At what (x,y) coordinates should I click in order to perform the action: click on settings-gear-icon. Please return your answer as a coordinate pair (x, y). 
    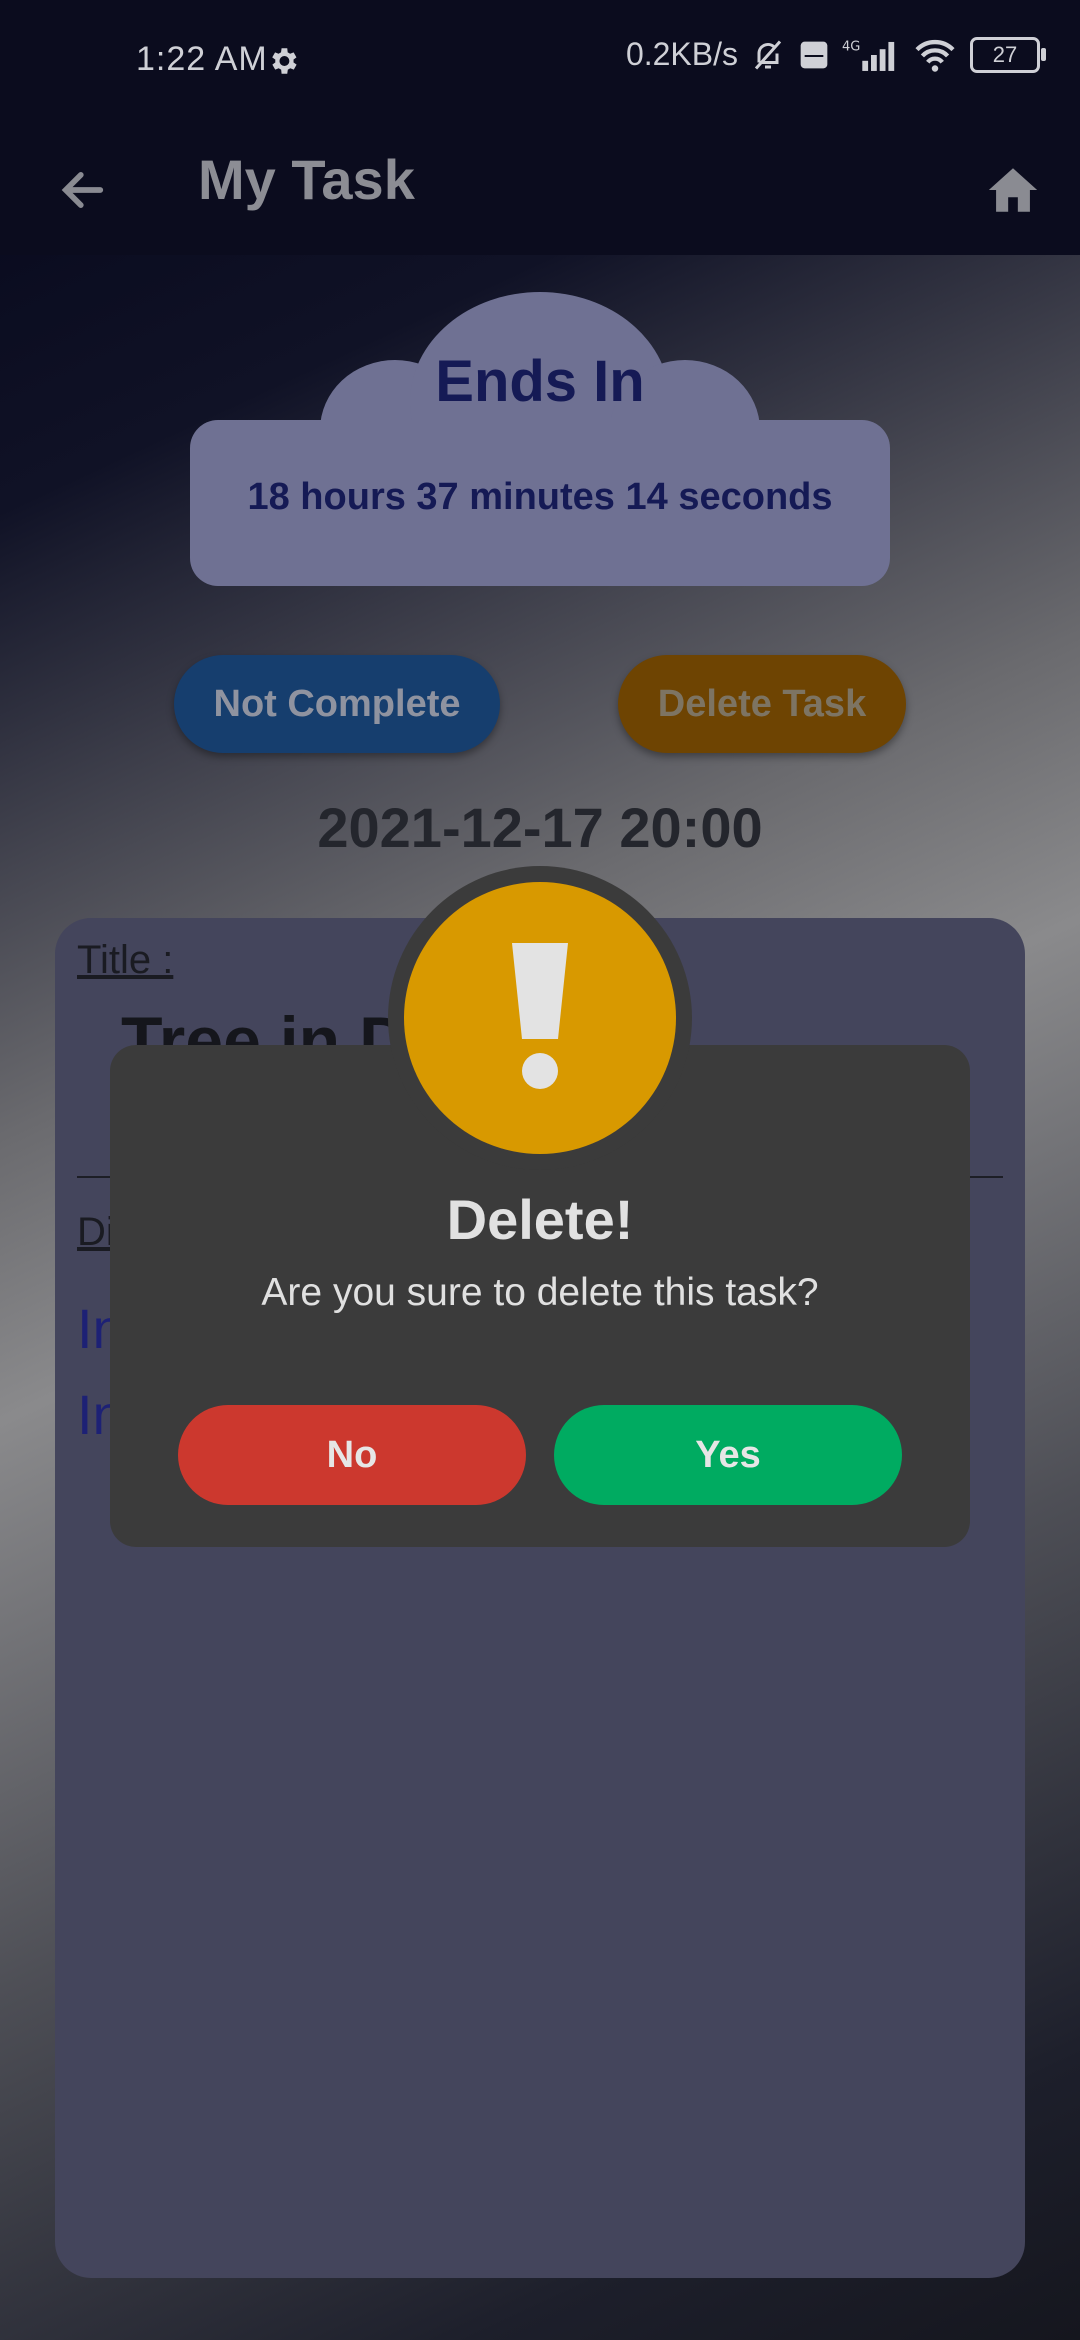
    Looking at the image, I should click on (283, 61).